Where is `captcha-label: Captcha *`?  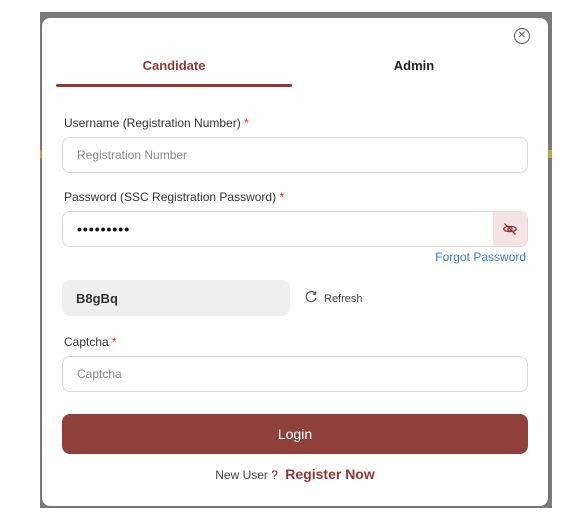
captcha-label: Captcha * is located at coordinates (90, 342).